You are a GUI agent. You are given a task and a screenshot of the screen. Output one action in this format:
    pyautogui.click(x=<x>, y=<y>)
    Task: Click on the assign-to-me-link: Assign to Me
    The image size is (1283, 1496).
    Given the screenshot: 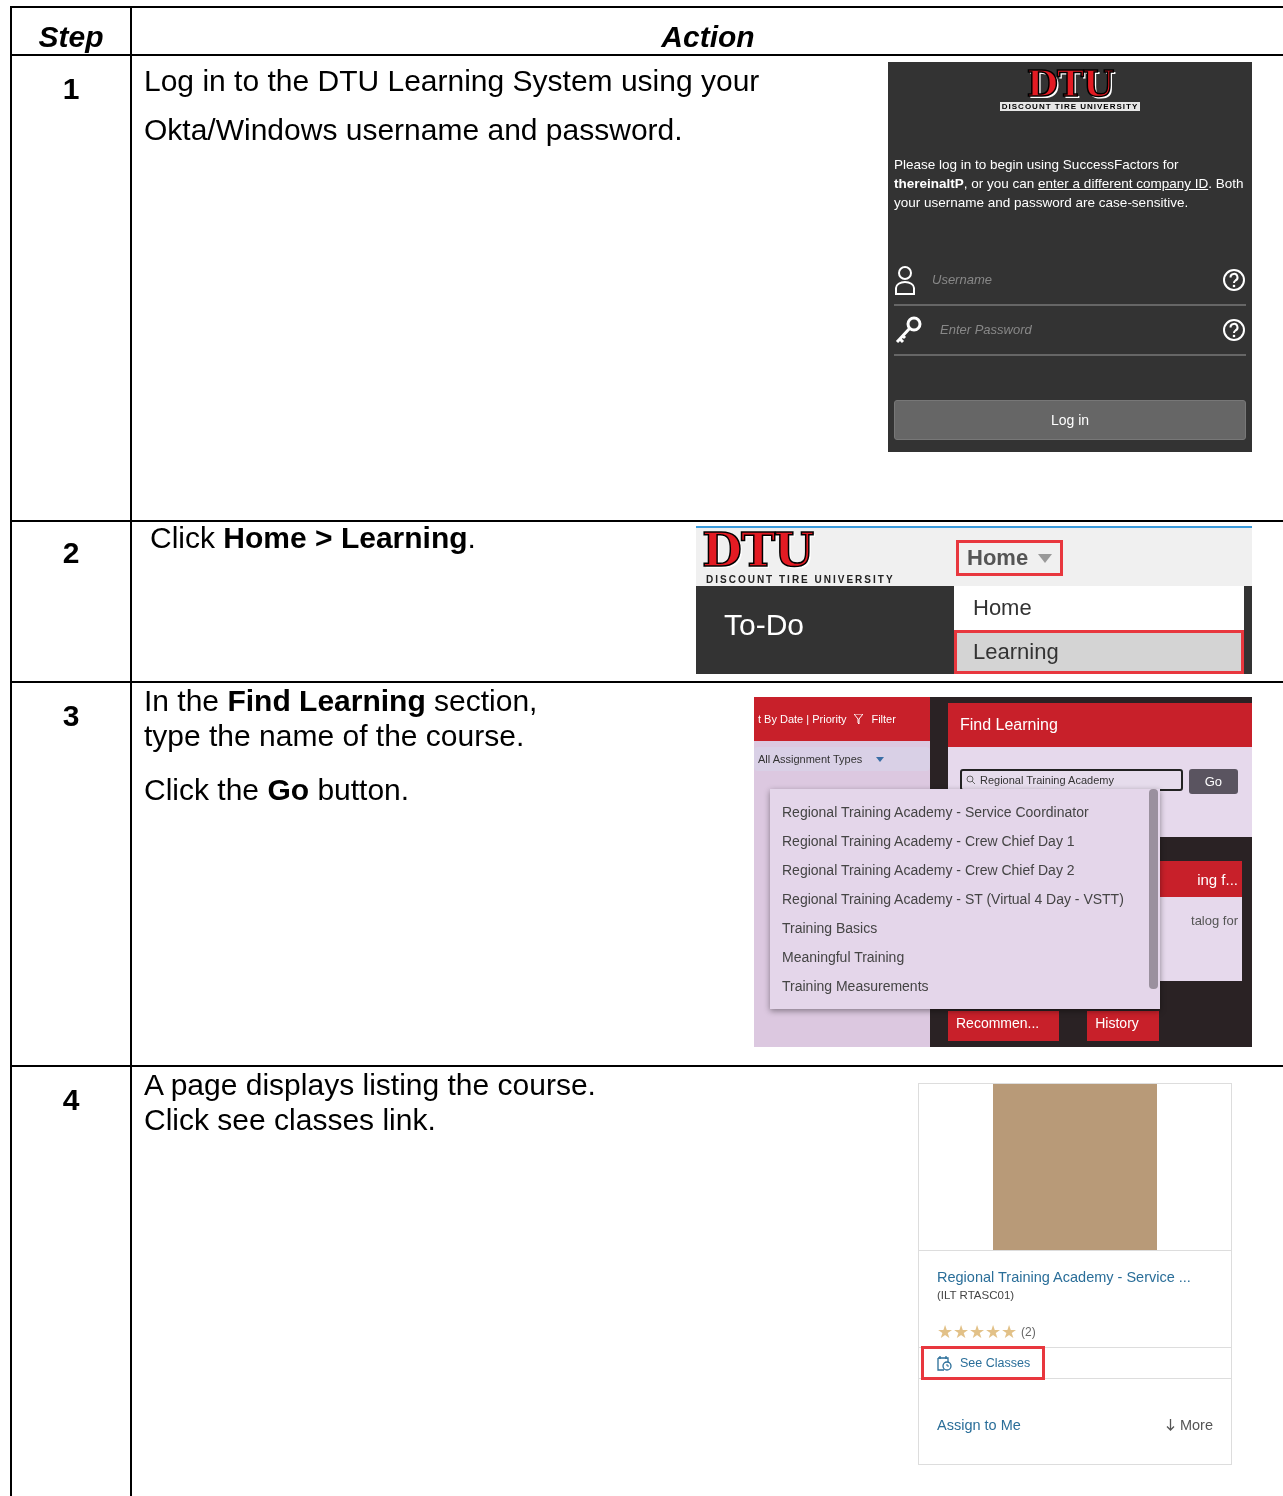 What is the action you would take?
    pyautogui.click(x=979, y=1425)
    